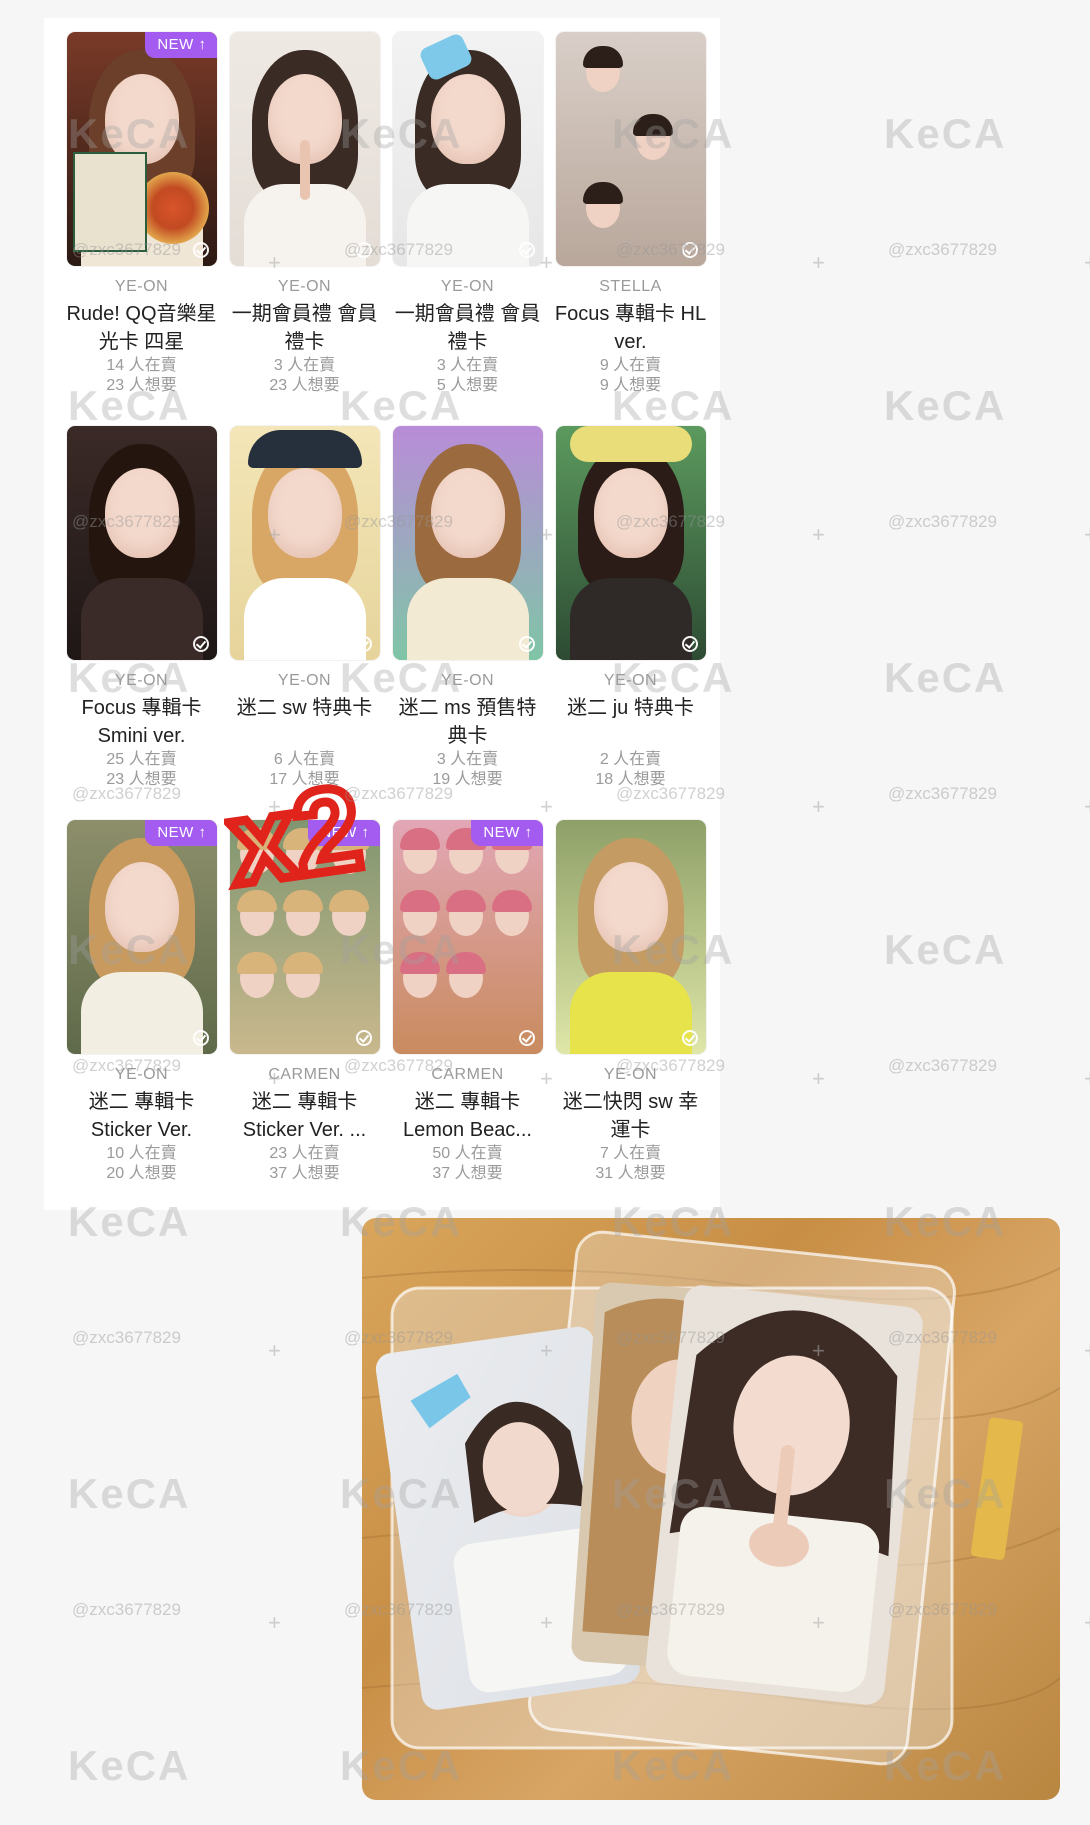 The image size is (1090, 1825). I want to click on selling-count: 6 人在賣, so click(304, 759).